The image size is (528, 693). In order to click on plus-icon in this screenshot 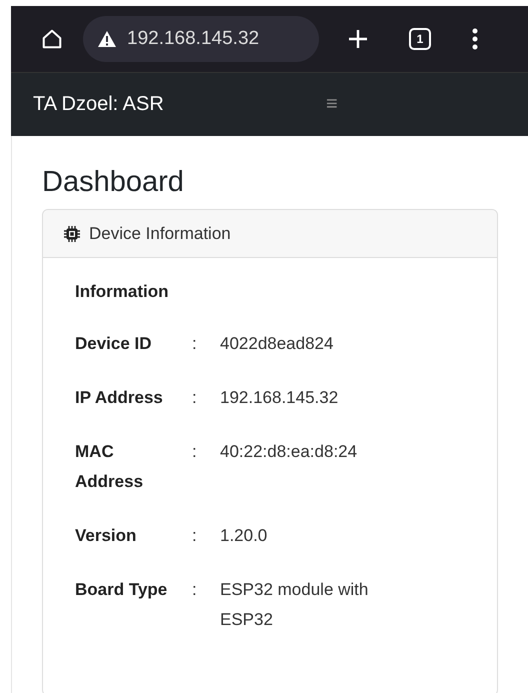, I will do `click(358, 39)`.